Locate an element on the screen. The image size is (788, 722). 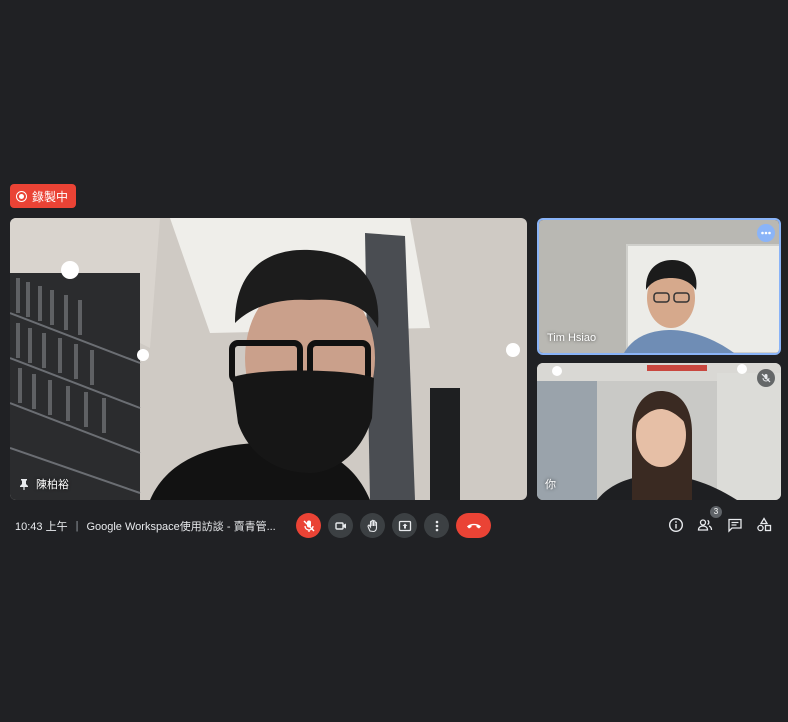
recording-badge: 錄製中 is located at coordinates (43, 196).